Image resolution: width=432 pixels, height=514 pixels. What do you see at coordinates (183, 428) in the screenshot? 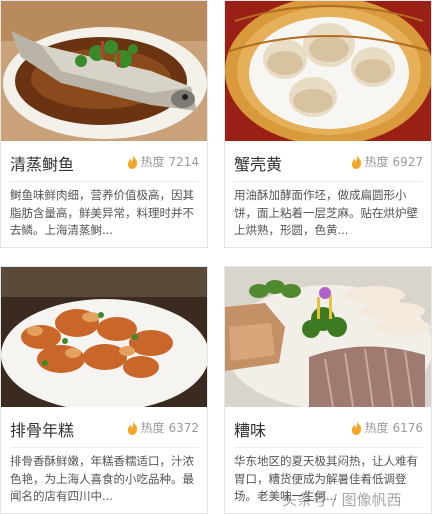
I see `heat-value: 6372` at bounding box center [183, 428].